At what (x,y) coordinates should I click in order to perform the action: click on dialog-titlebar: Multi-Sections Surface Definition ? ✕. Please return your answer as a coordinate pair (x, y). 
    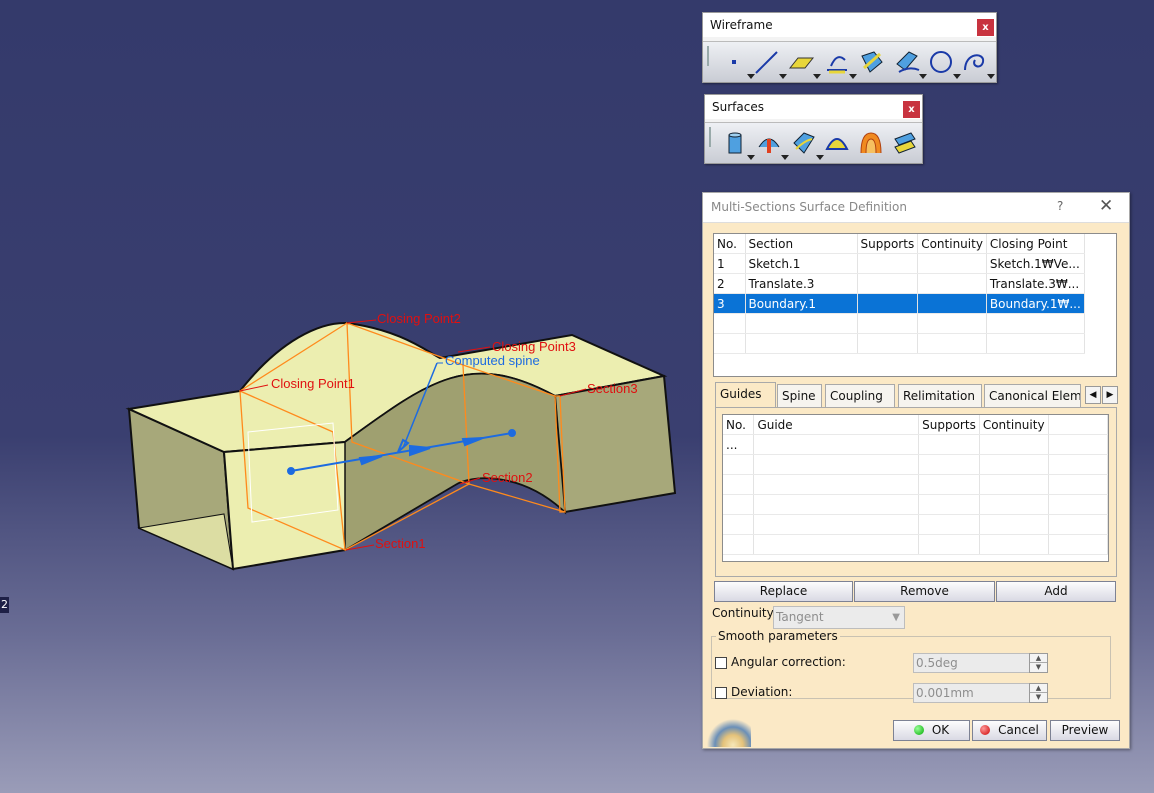
    Looking at the image, I should click on (916, 208).